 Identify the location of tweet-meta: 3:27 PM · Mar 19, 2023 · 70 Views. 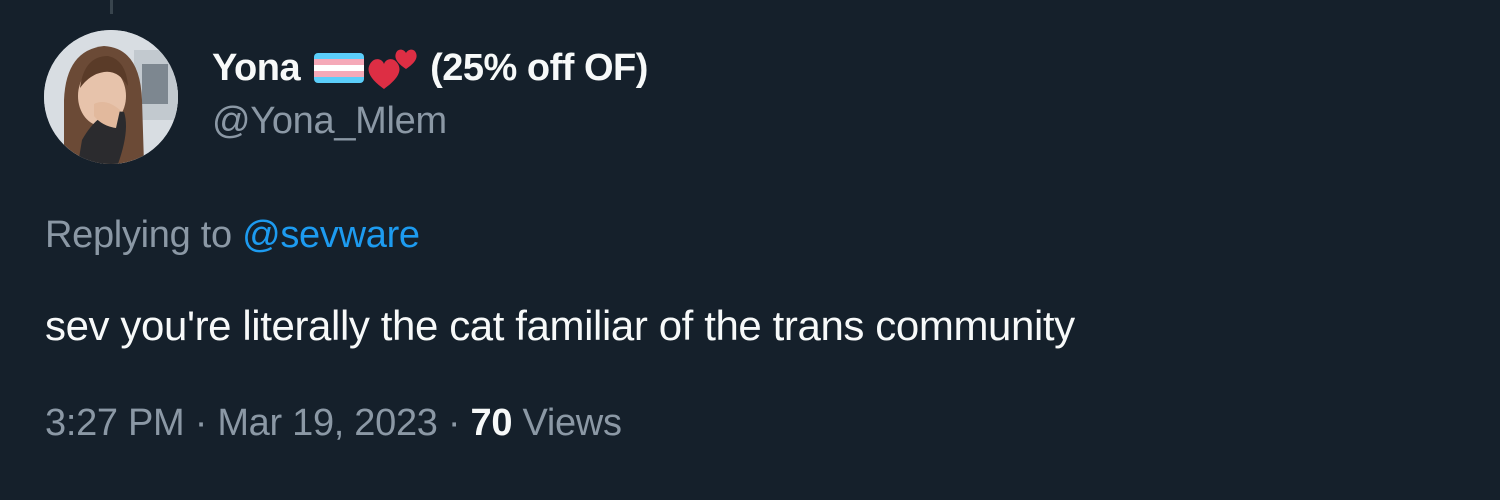
(333, 423).